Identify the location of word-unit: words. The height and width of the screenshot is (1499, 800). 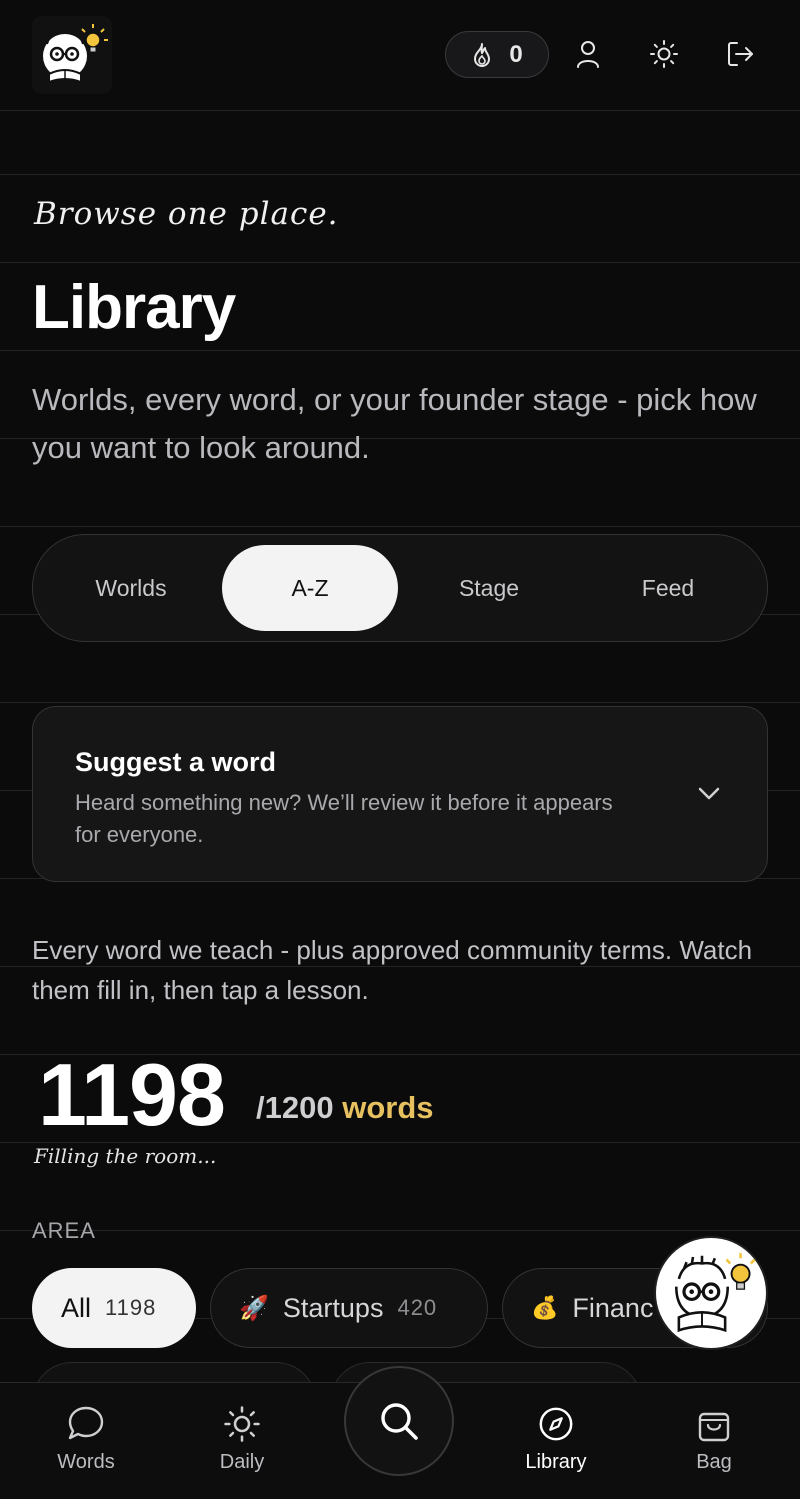
(388, 1107).